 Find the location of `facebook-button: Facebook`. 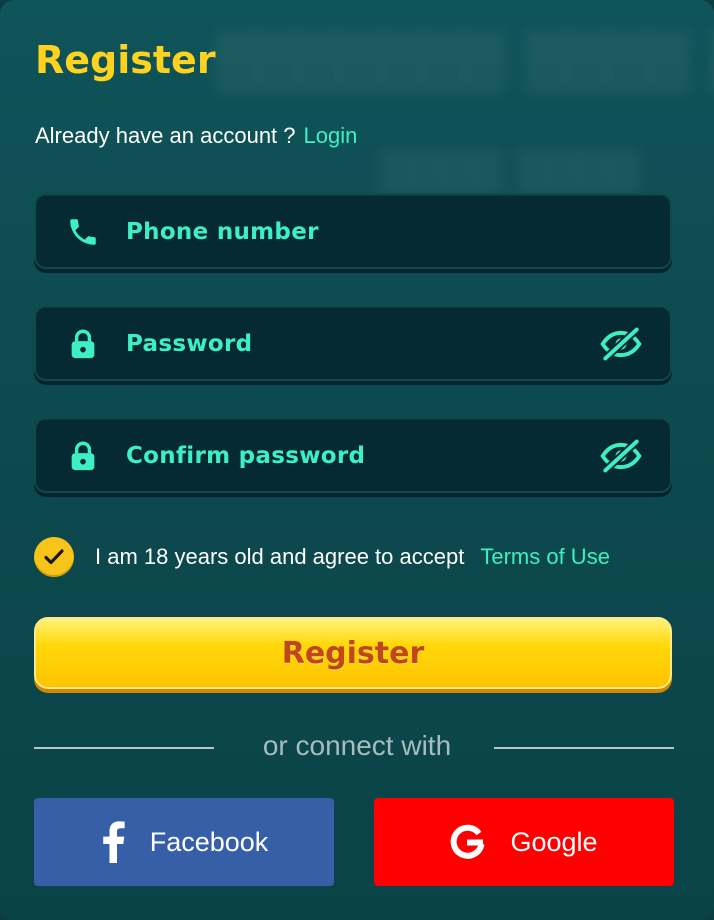

facebook-button: Facebook is located at coordinates (184, 842).